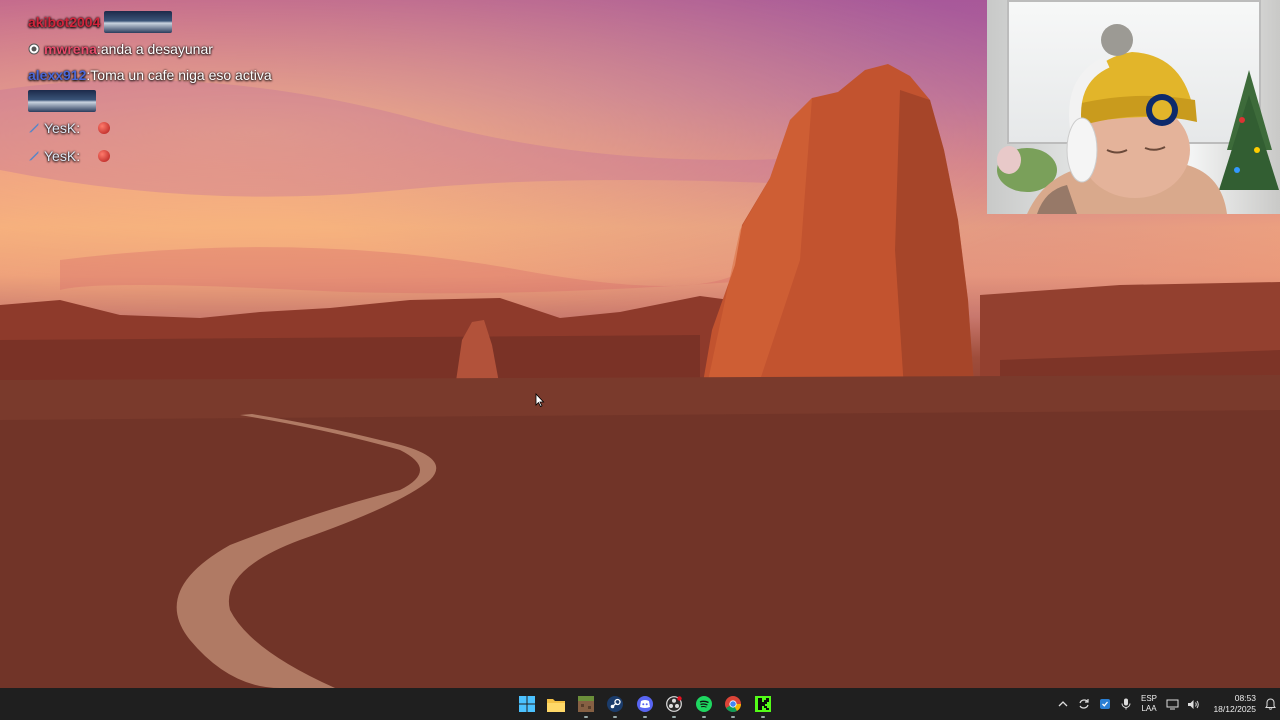 This screenshot has height=720, width=1280. What do you see at coordinates (616, 704) in the screenshot?
I see `steam-icon` at bounding box center [616, 704].